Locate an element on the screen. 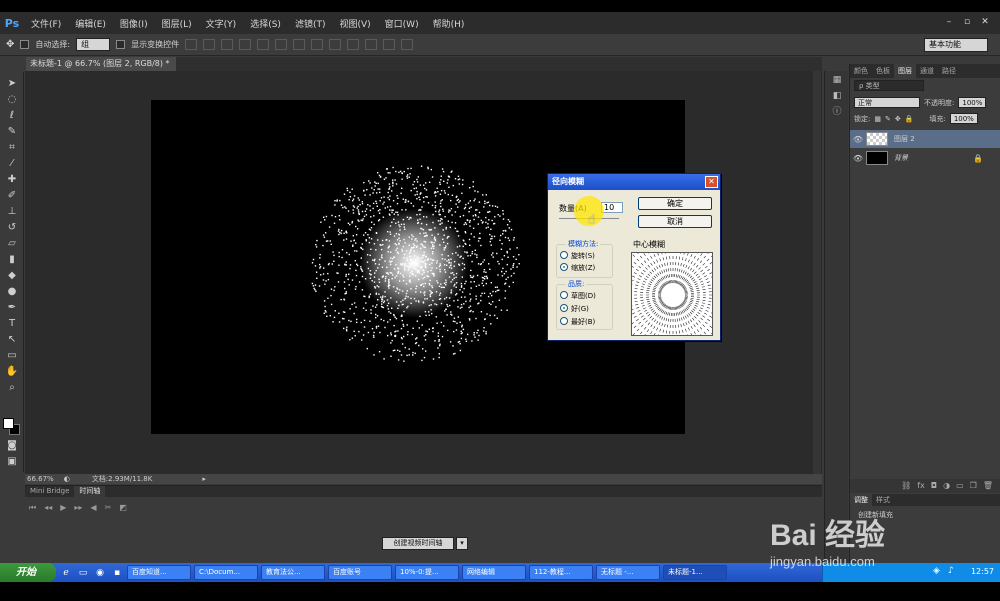 This screenshot has width=1000, height=601. quicklaunch-desktop-icon: ▭ is located at coordinates (83, 573).